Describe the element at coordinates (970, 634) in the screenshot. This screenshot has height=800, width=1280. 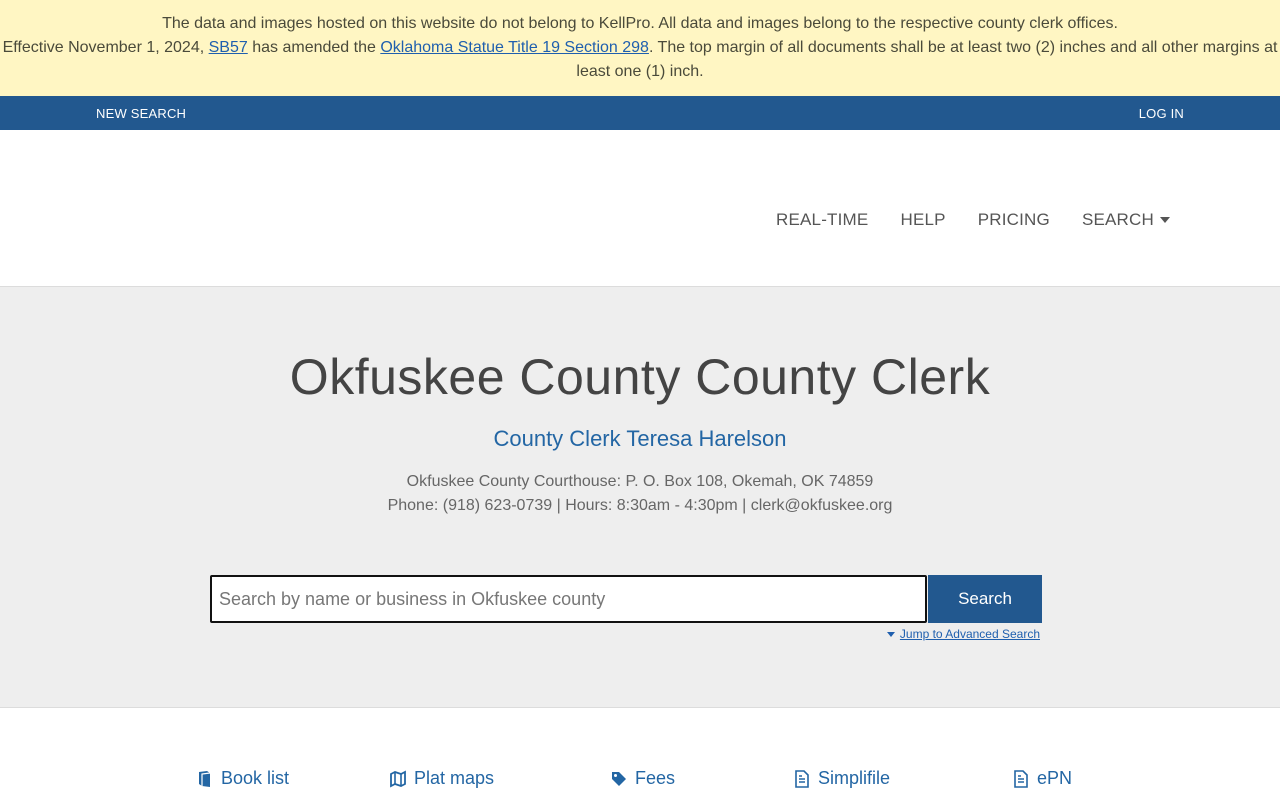
I see `advanced-search-link: Jump to Advanced Search` at that location.